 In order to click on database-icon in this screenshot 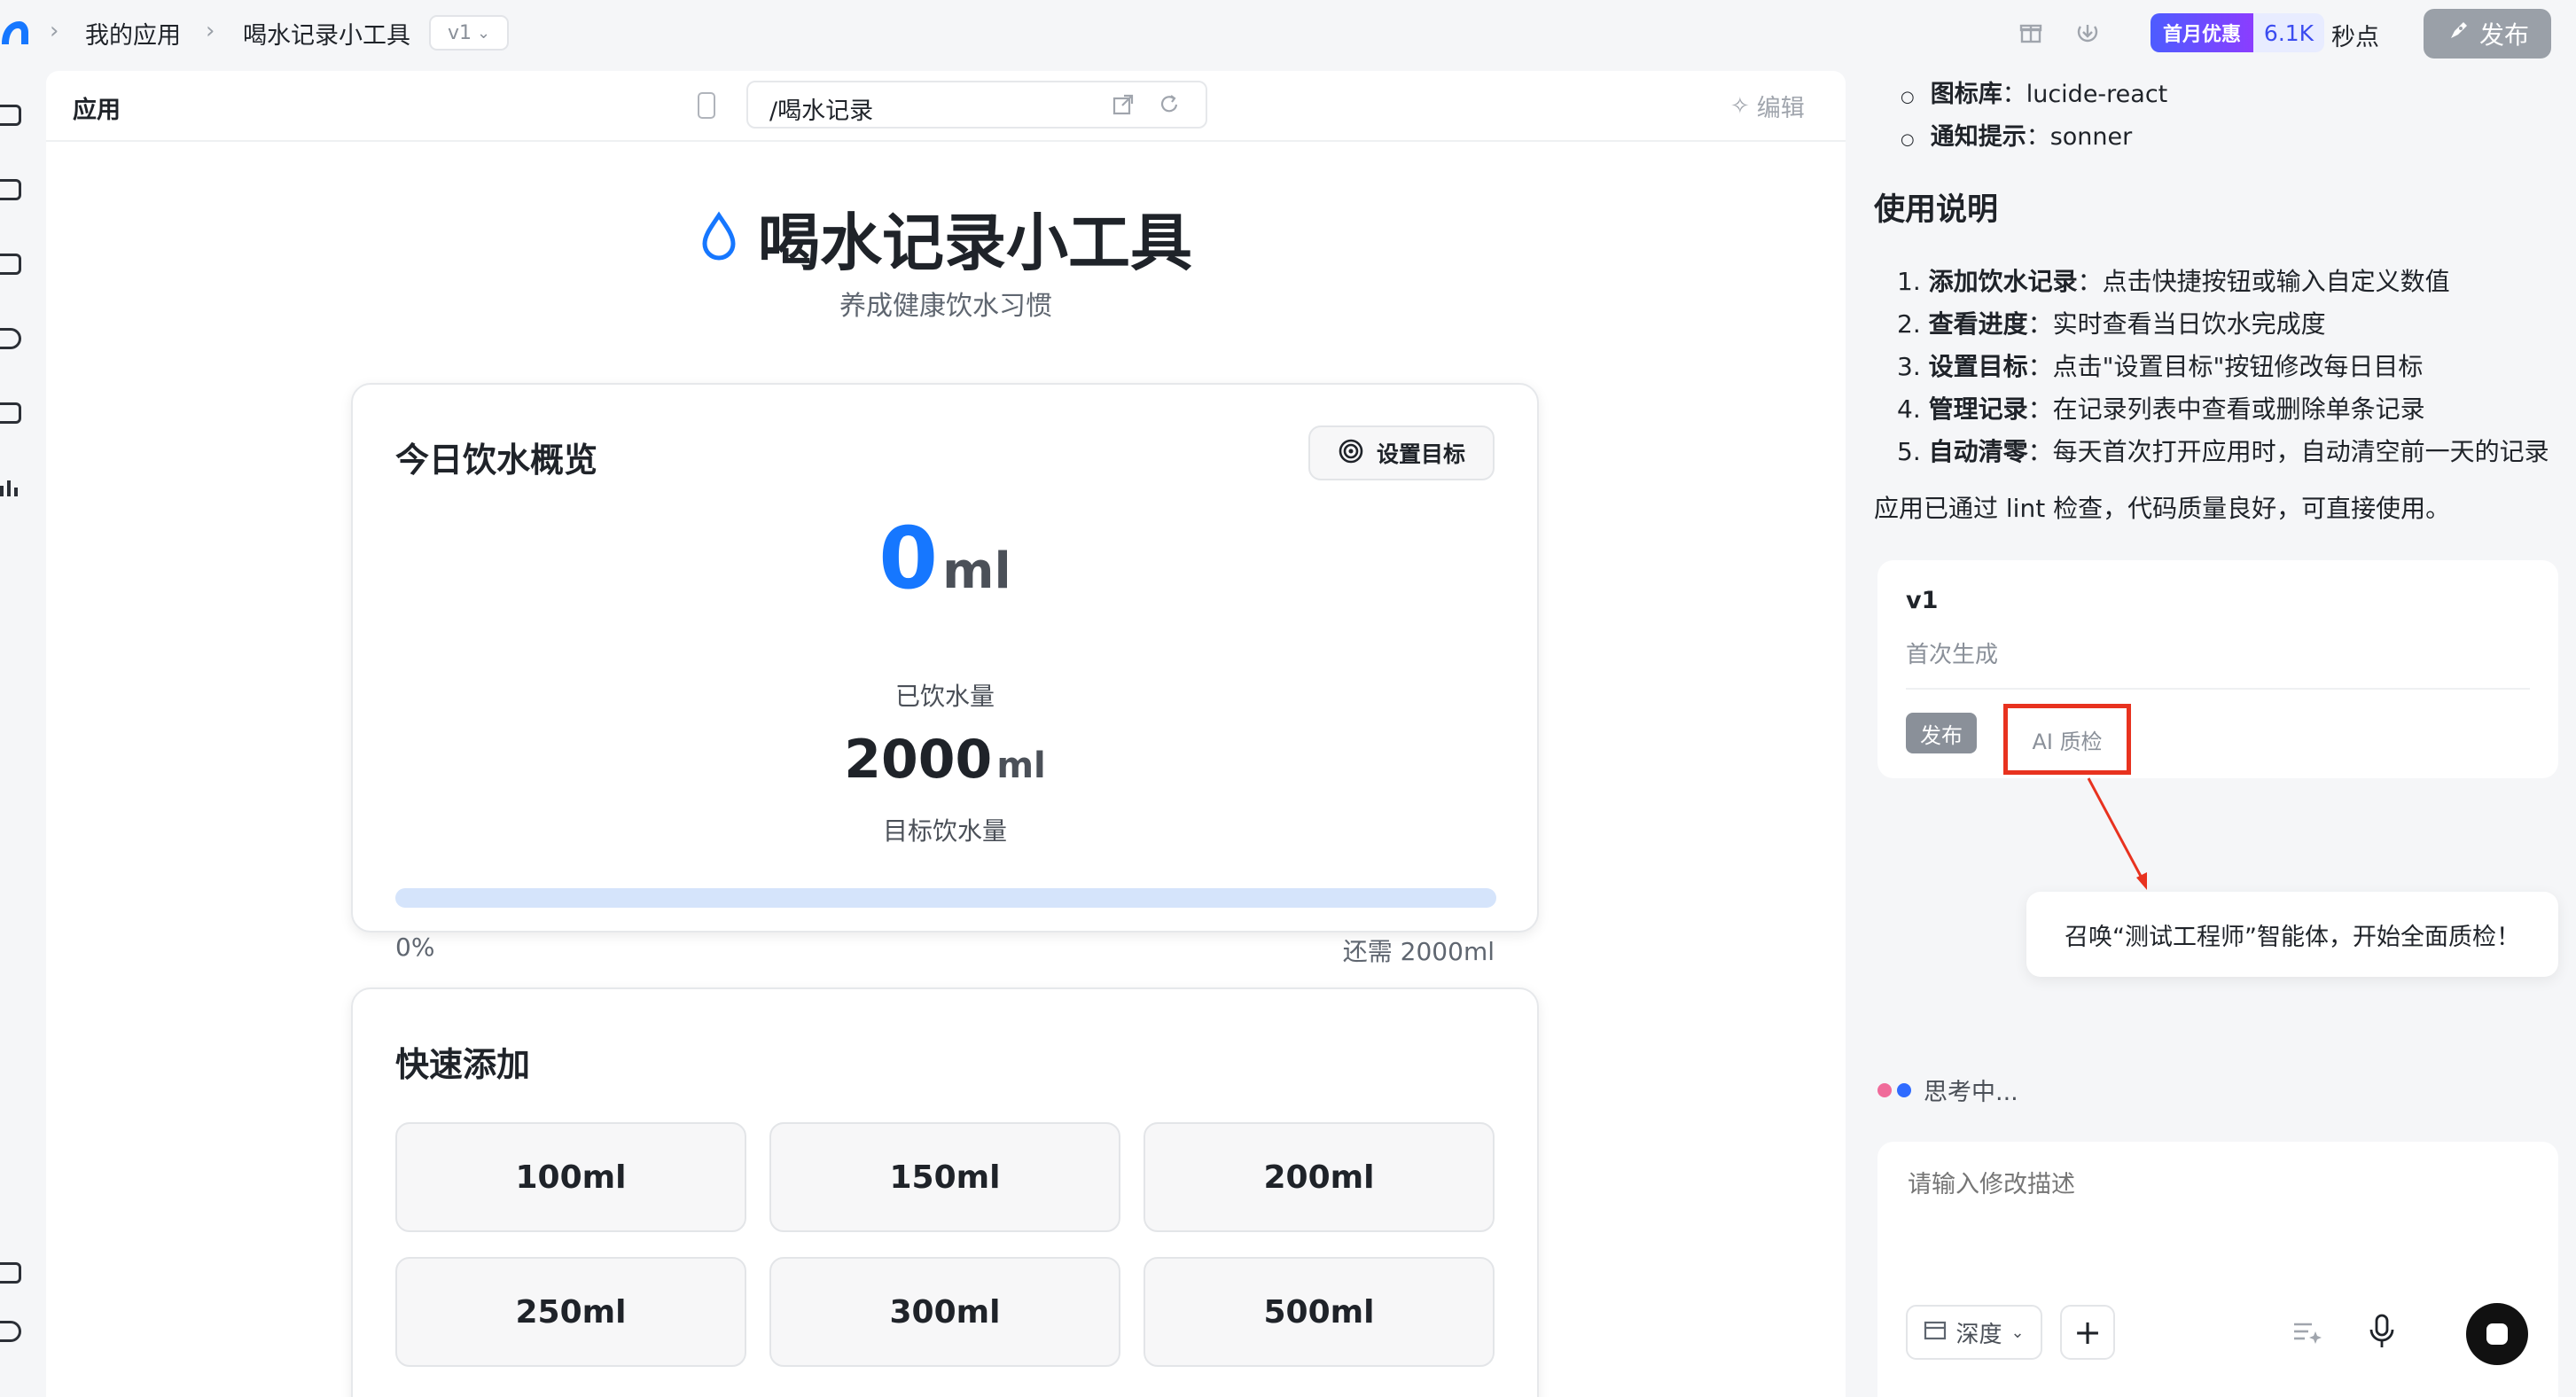, I will do `click(10, 413)`.